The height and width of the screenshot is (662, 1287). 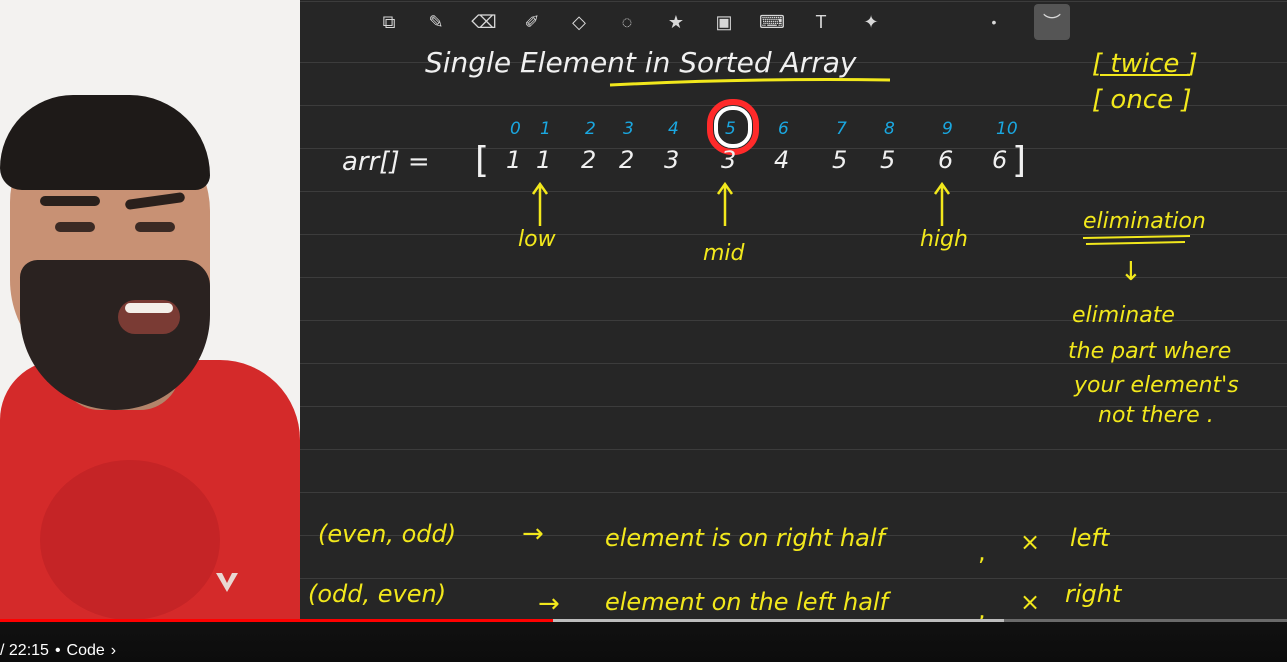 I want to click on elimination-heading: elimination, so click(x=1144, y=221).